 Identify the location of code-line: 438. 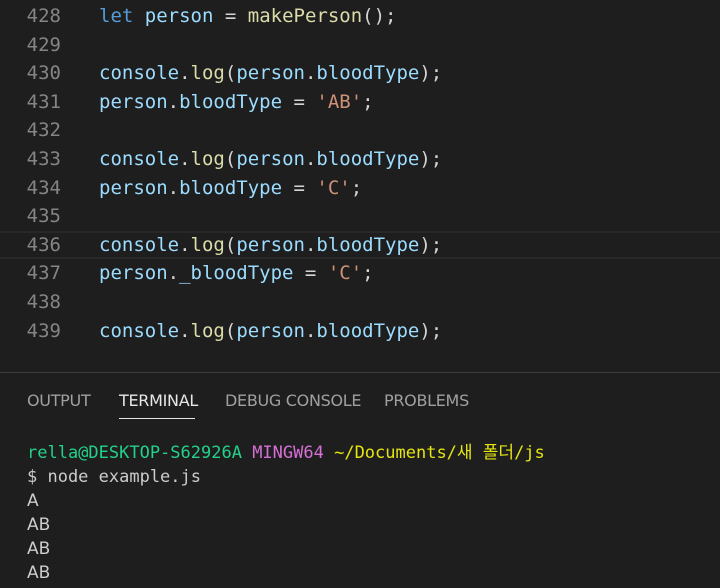
(360, 302).